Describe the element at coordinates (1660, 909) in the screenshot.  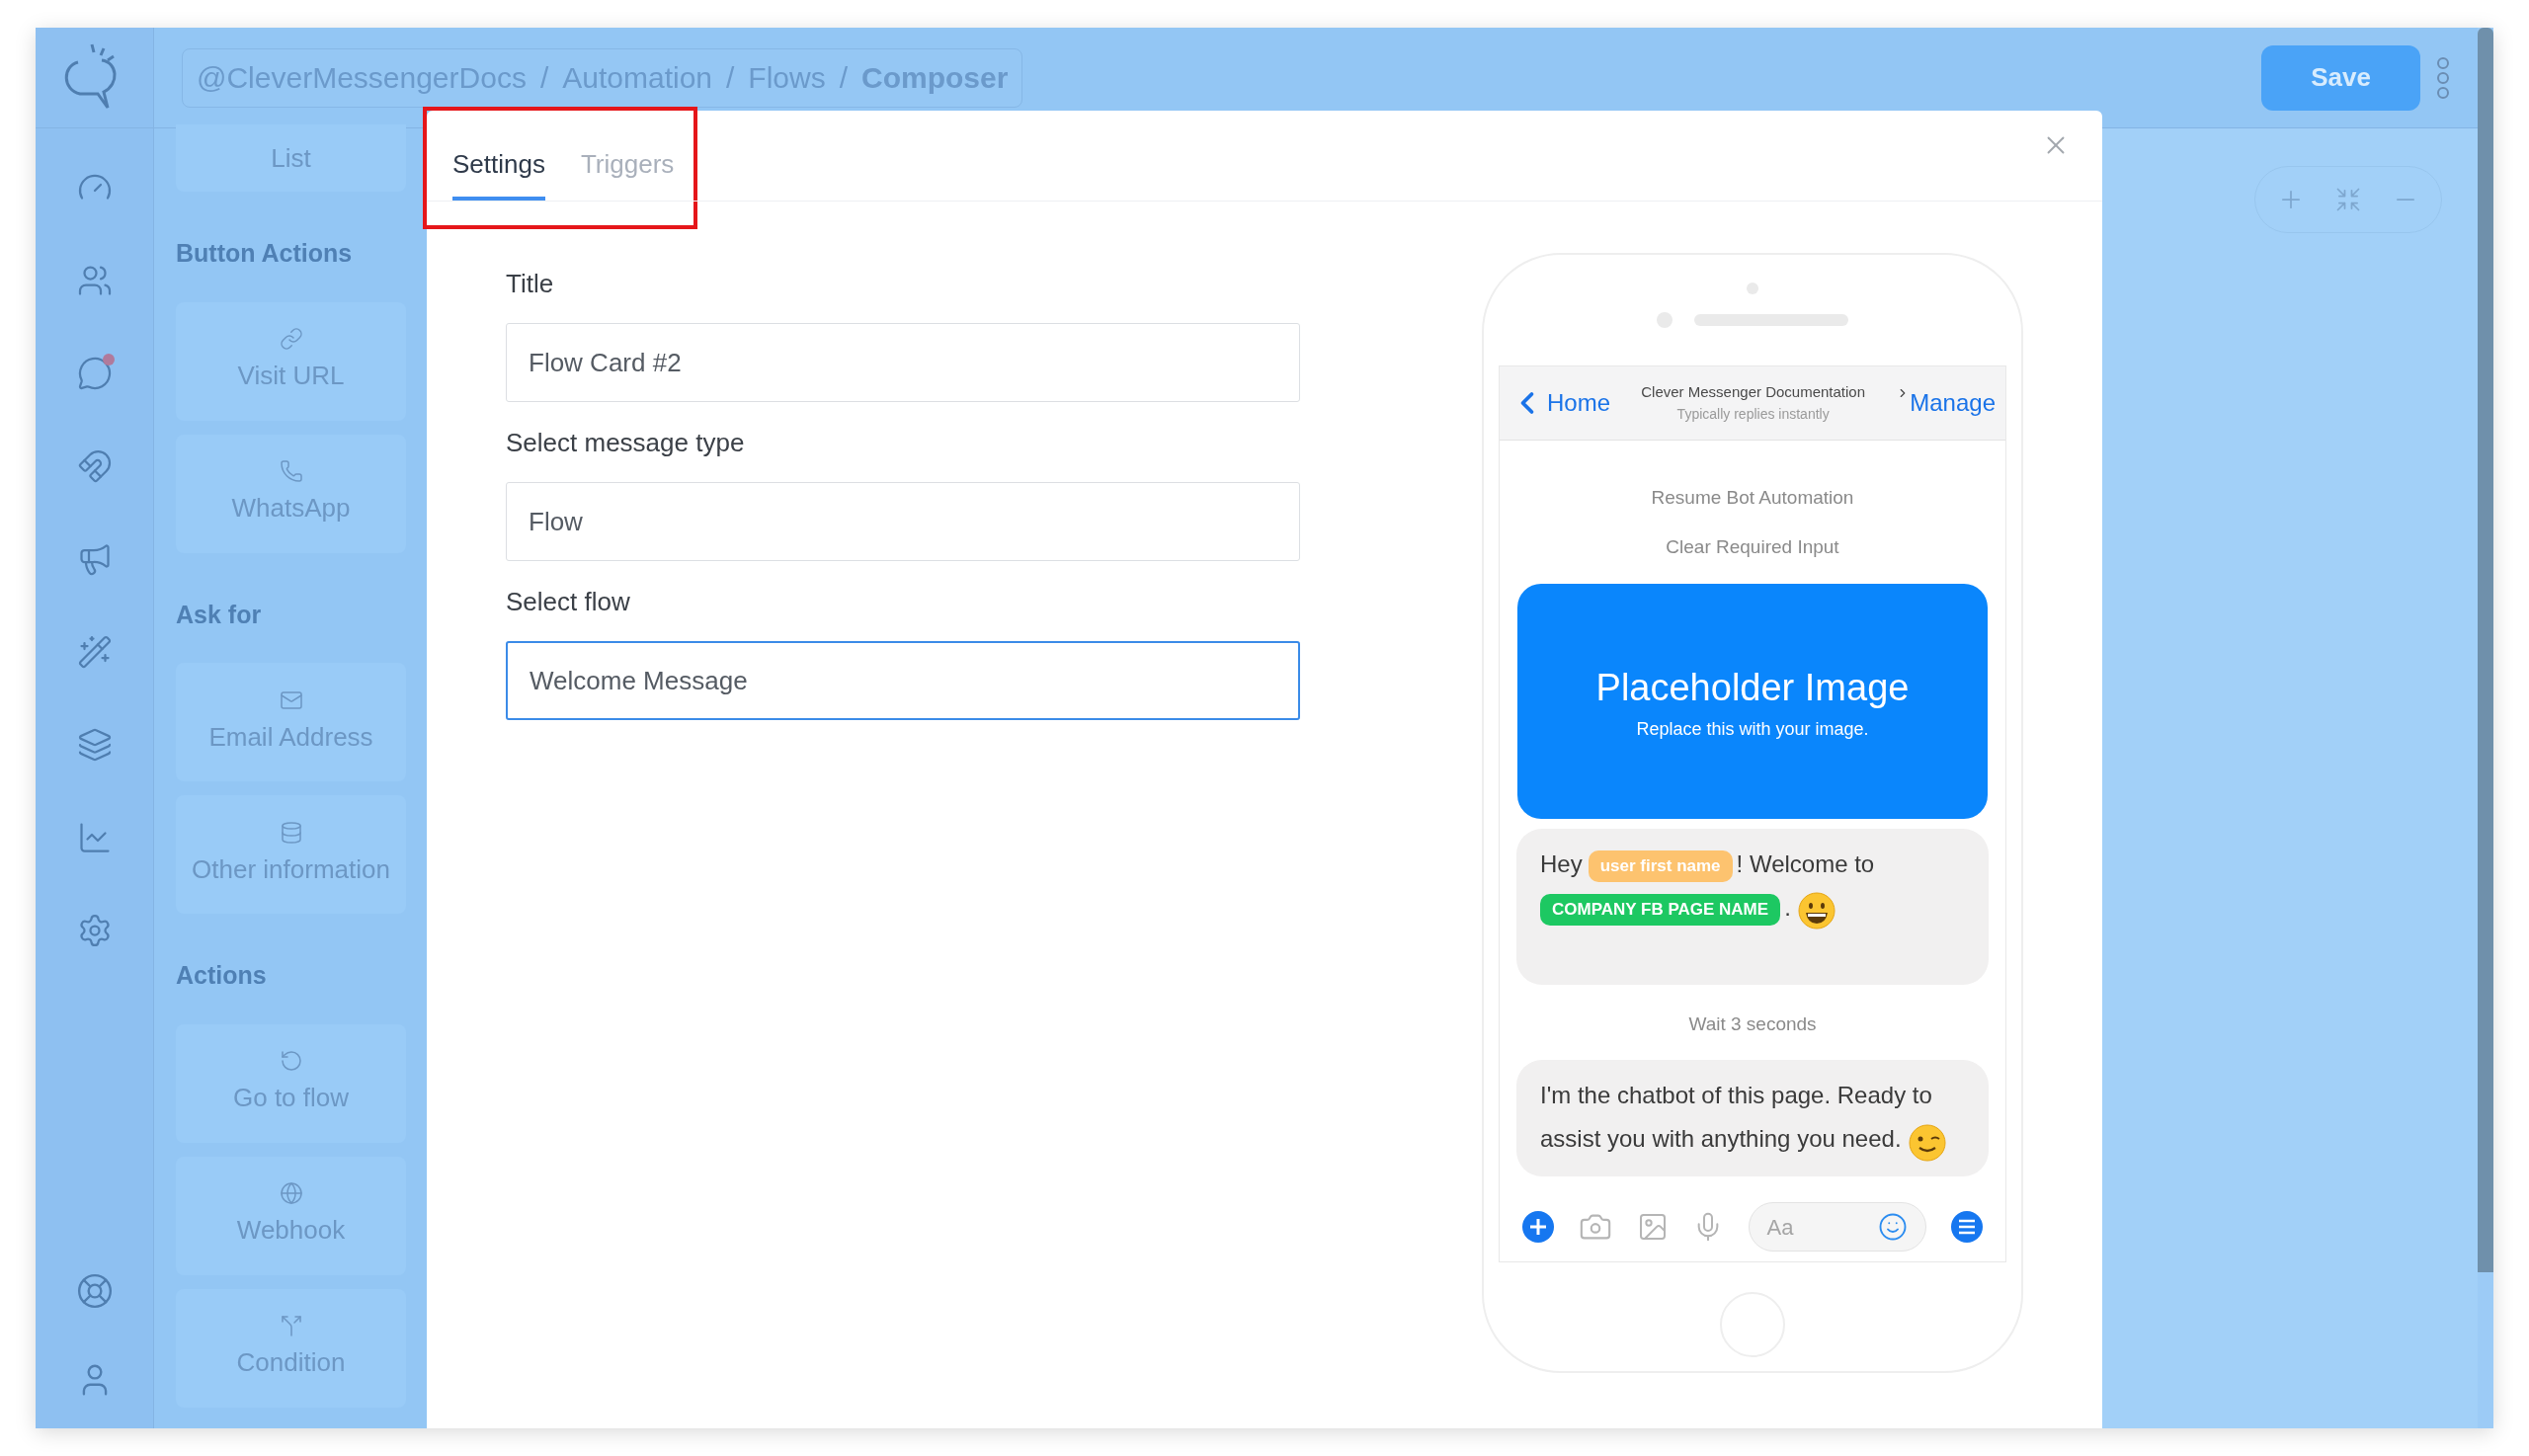
I see `variable-tag: COMPANY FB PAGE NAME` at that location.